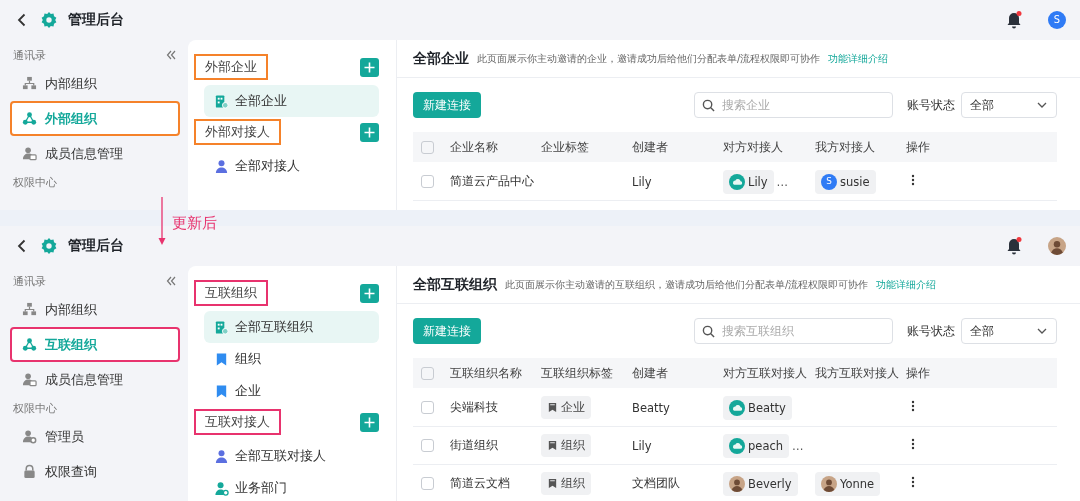 The height and width of the screenshot is (501, 1080). What do you see at coordinates (291, 391) in the screenshot?
I see `list-item: 企业` at bounding box center [291, 391].